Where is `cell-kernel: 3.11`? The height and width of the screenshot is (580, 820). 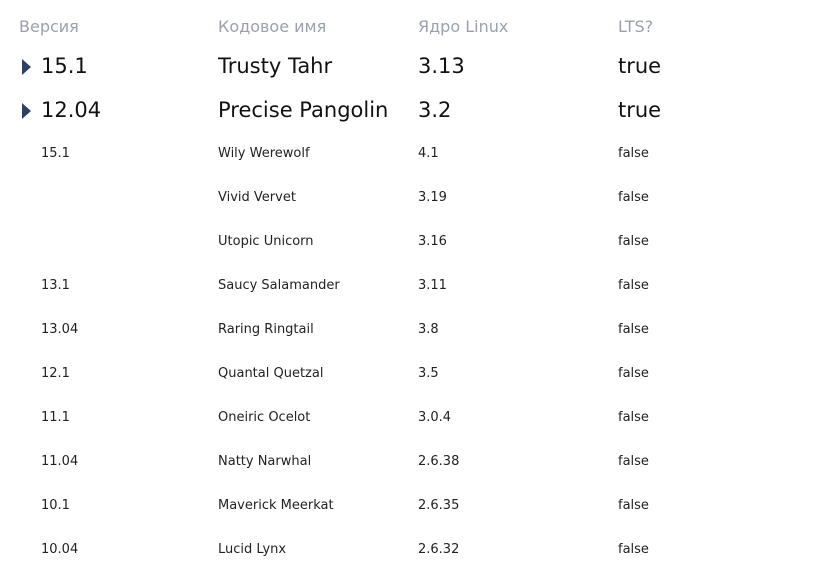 cell-kernel: 3.11 is located at coordinates (432, 285).